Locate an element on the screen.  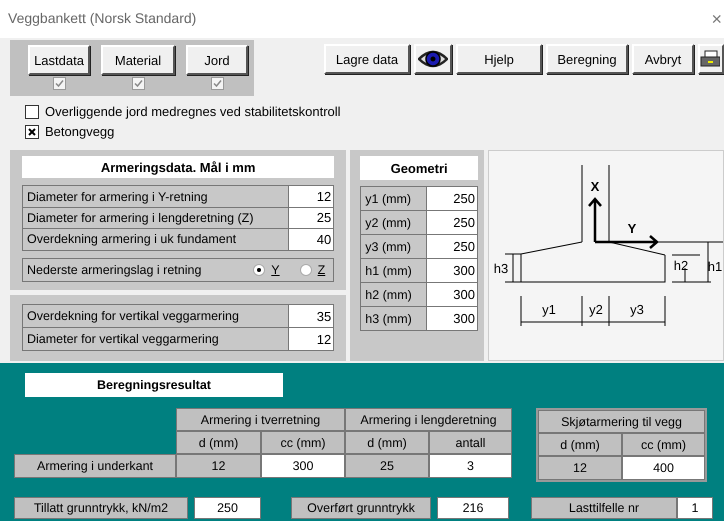
panel-title: Armeringsdata. Mål i mm is located at coordinates (178, 167).